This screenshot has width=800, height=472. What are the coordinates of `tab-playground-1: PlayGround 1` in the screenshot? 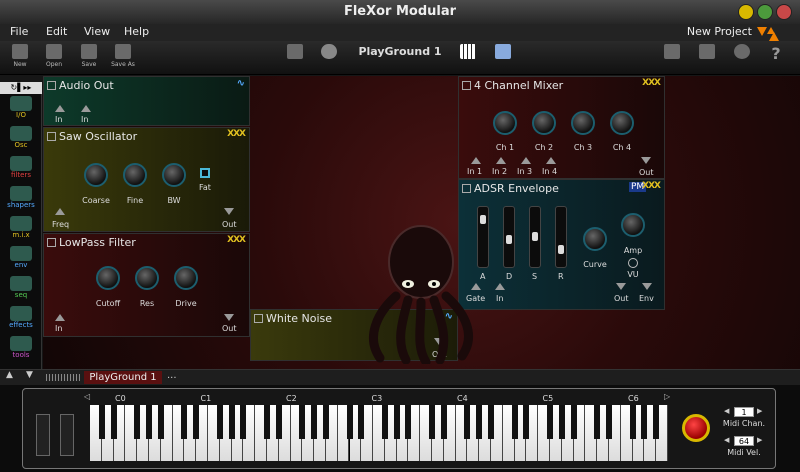 It's located at (123, 377).